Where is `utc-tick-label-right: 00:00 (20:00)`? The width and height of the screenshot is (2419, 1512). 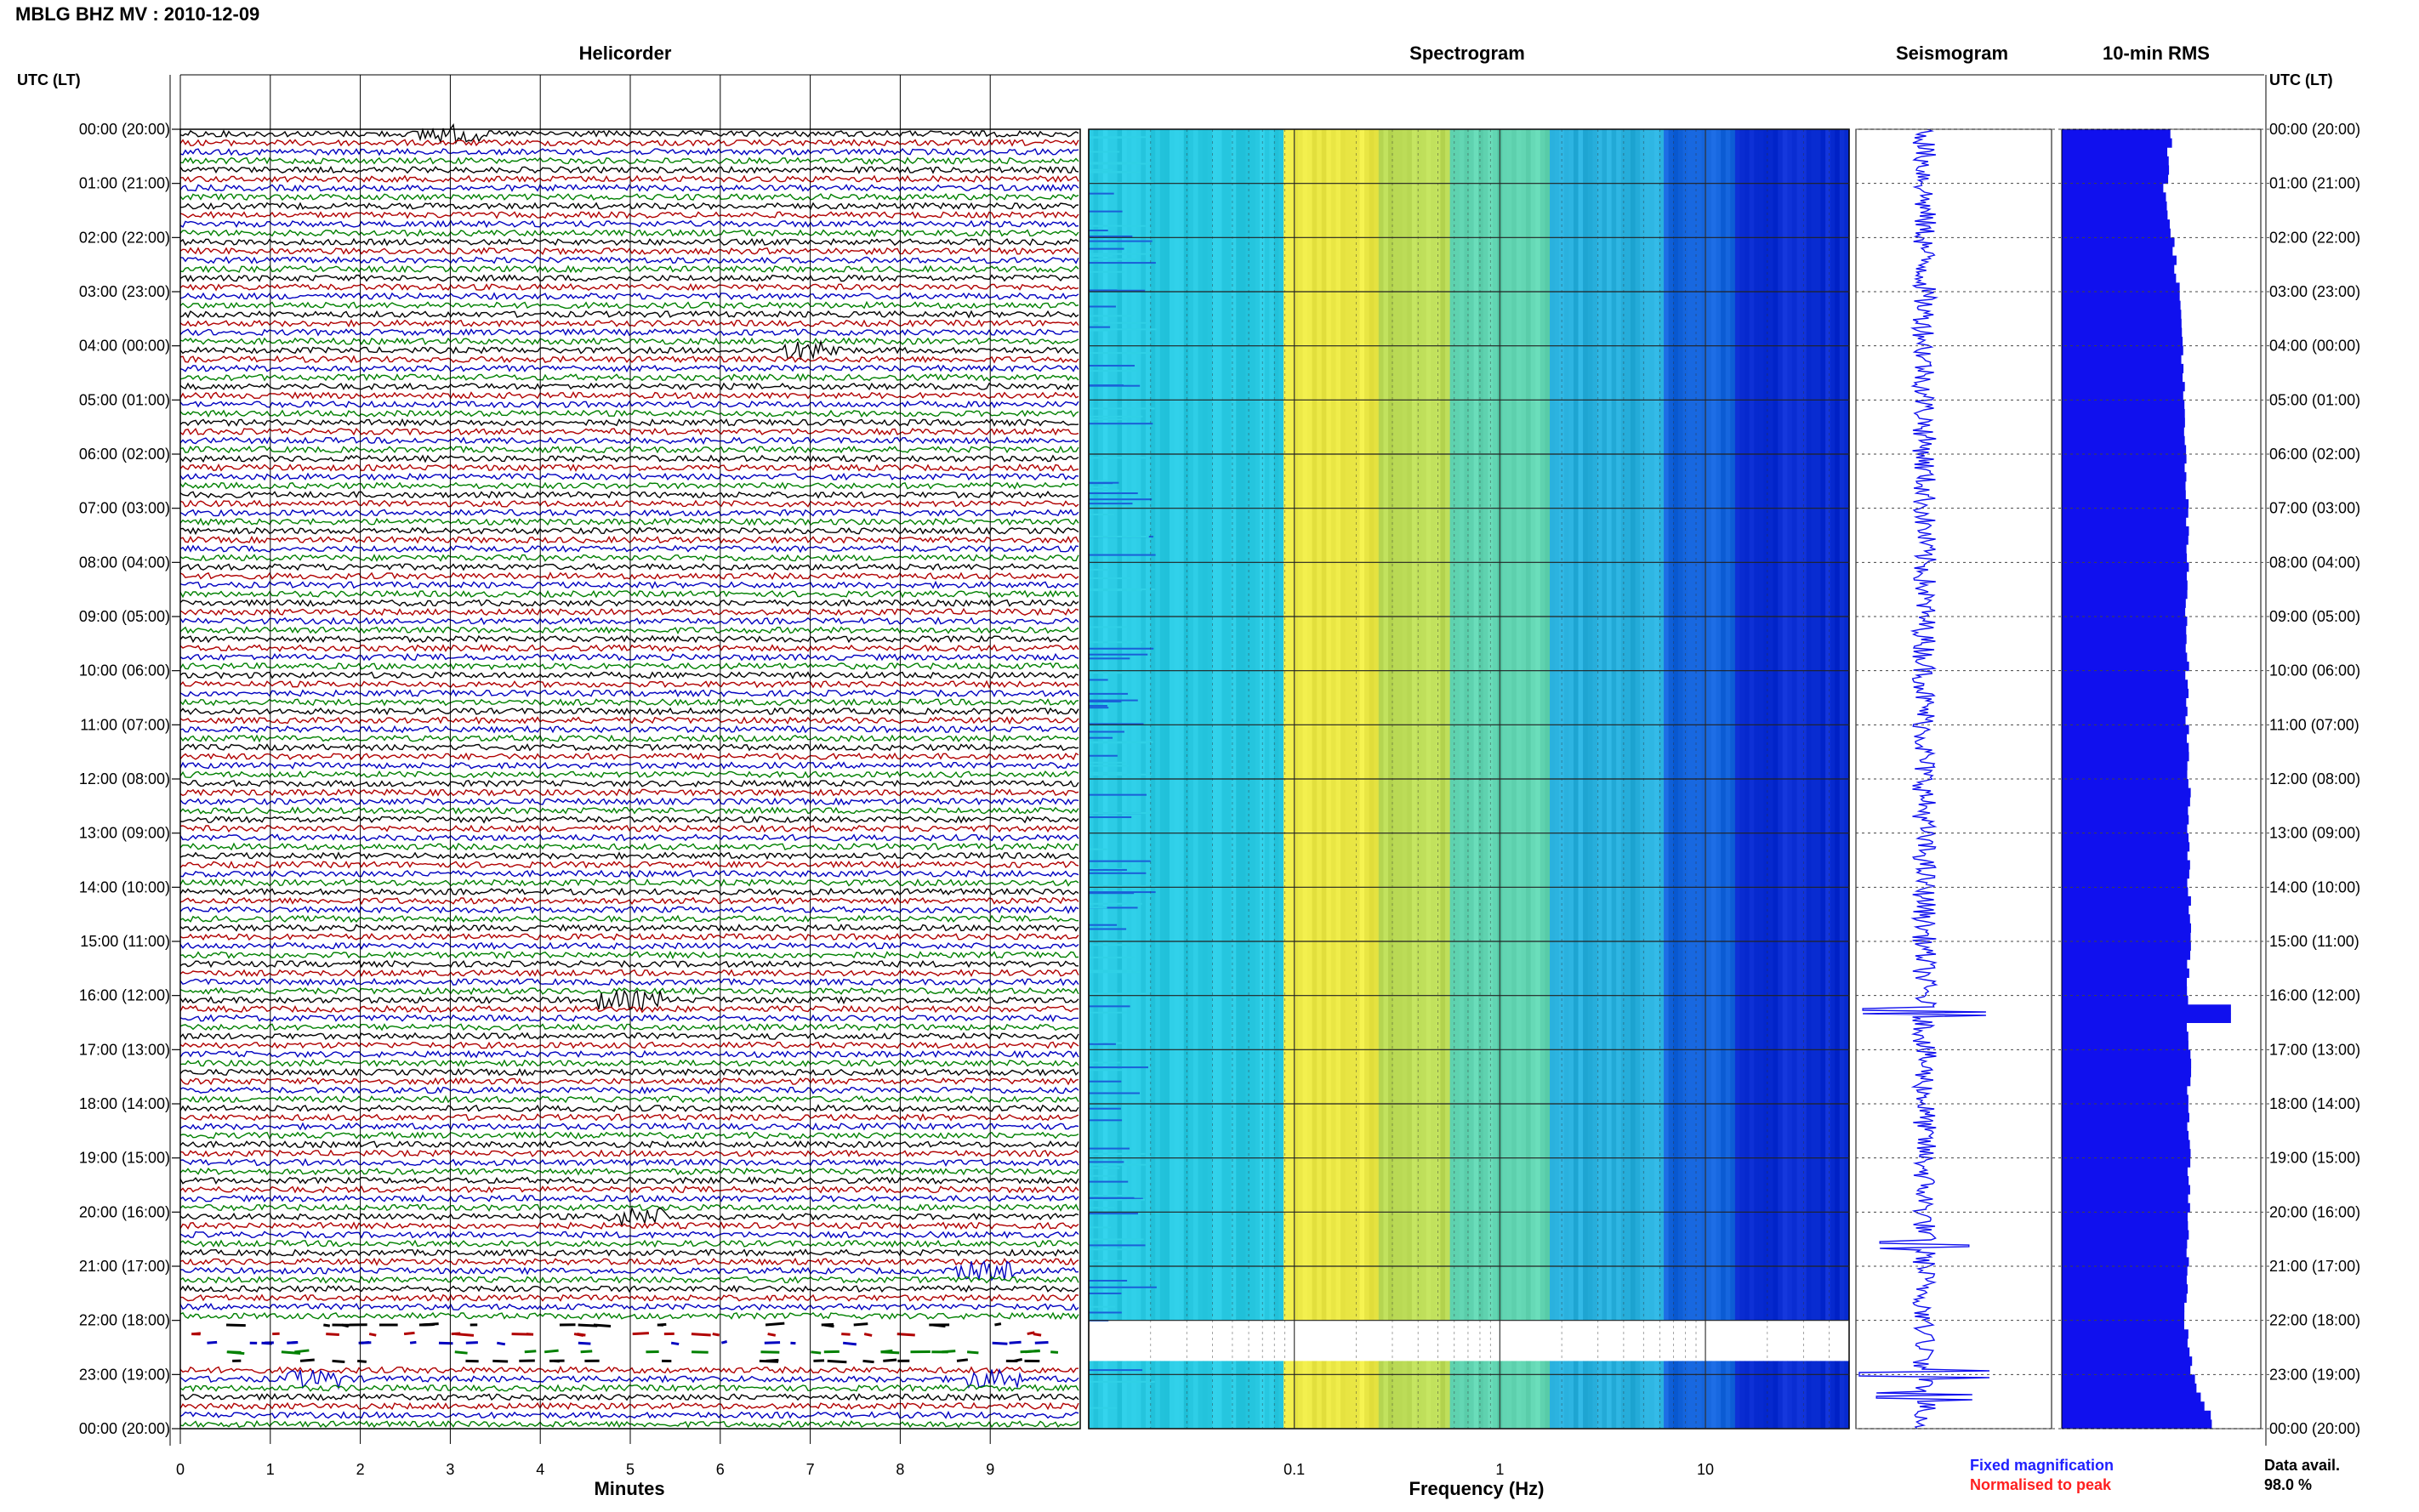
utc-tick-label-right: 00:00 (20:00) is located at coordinates (2314, 1428).